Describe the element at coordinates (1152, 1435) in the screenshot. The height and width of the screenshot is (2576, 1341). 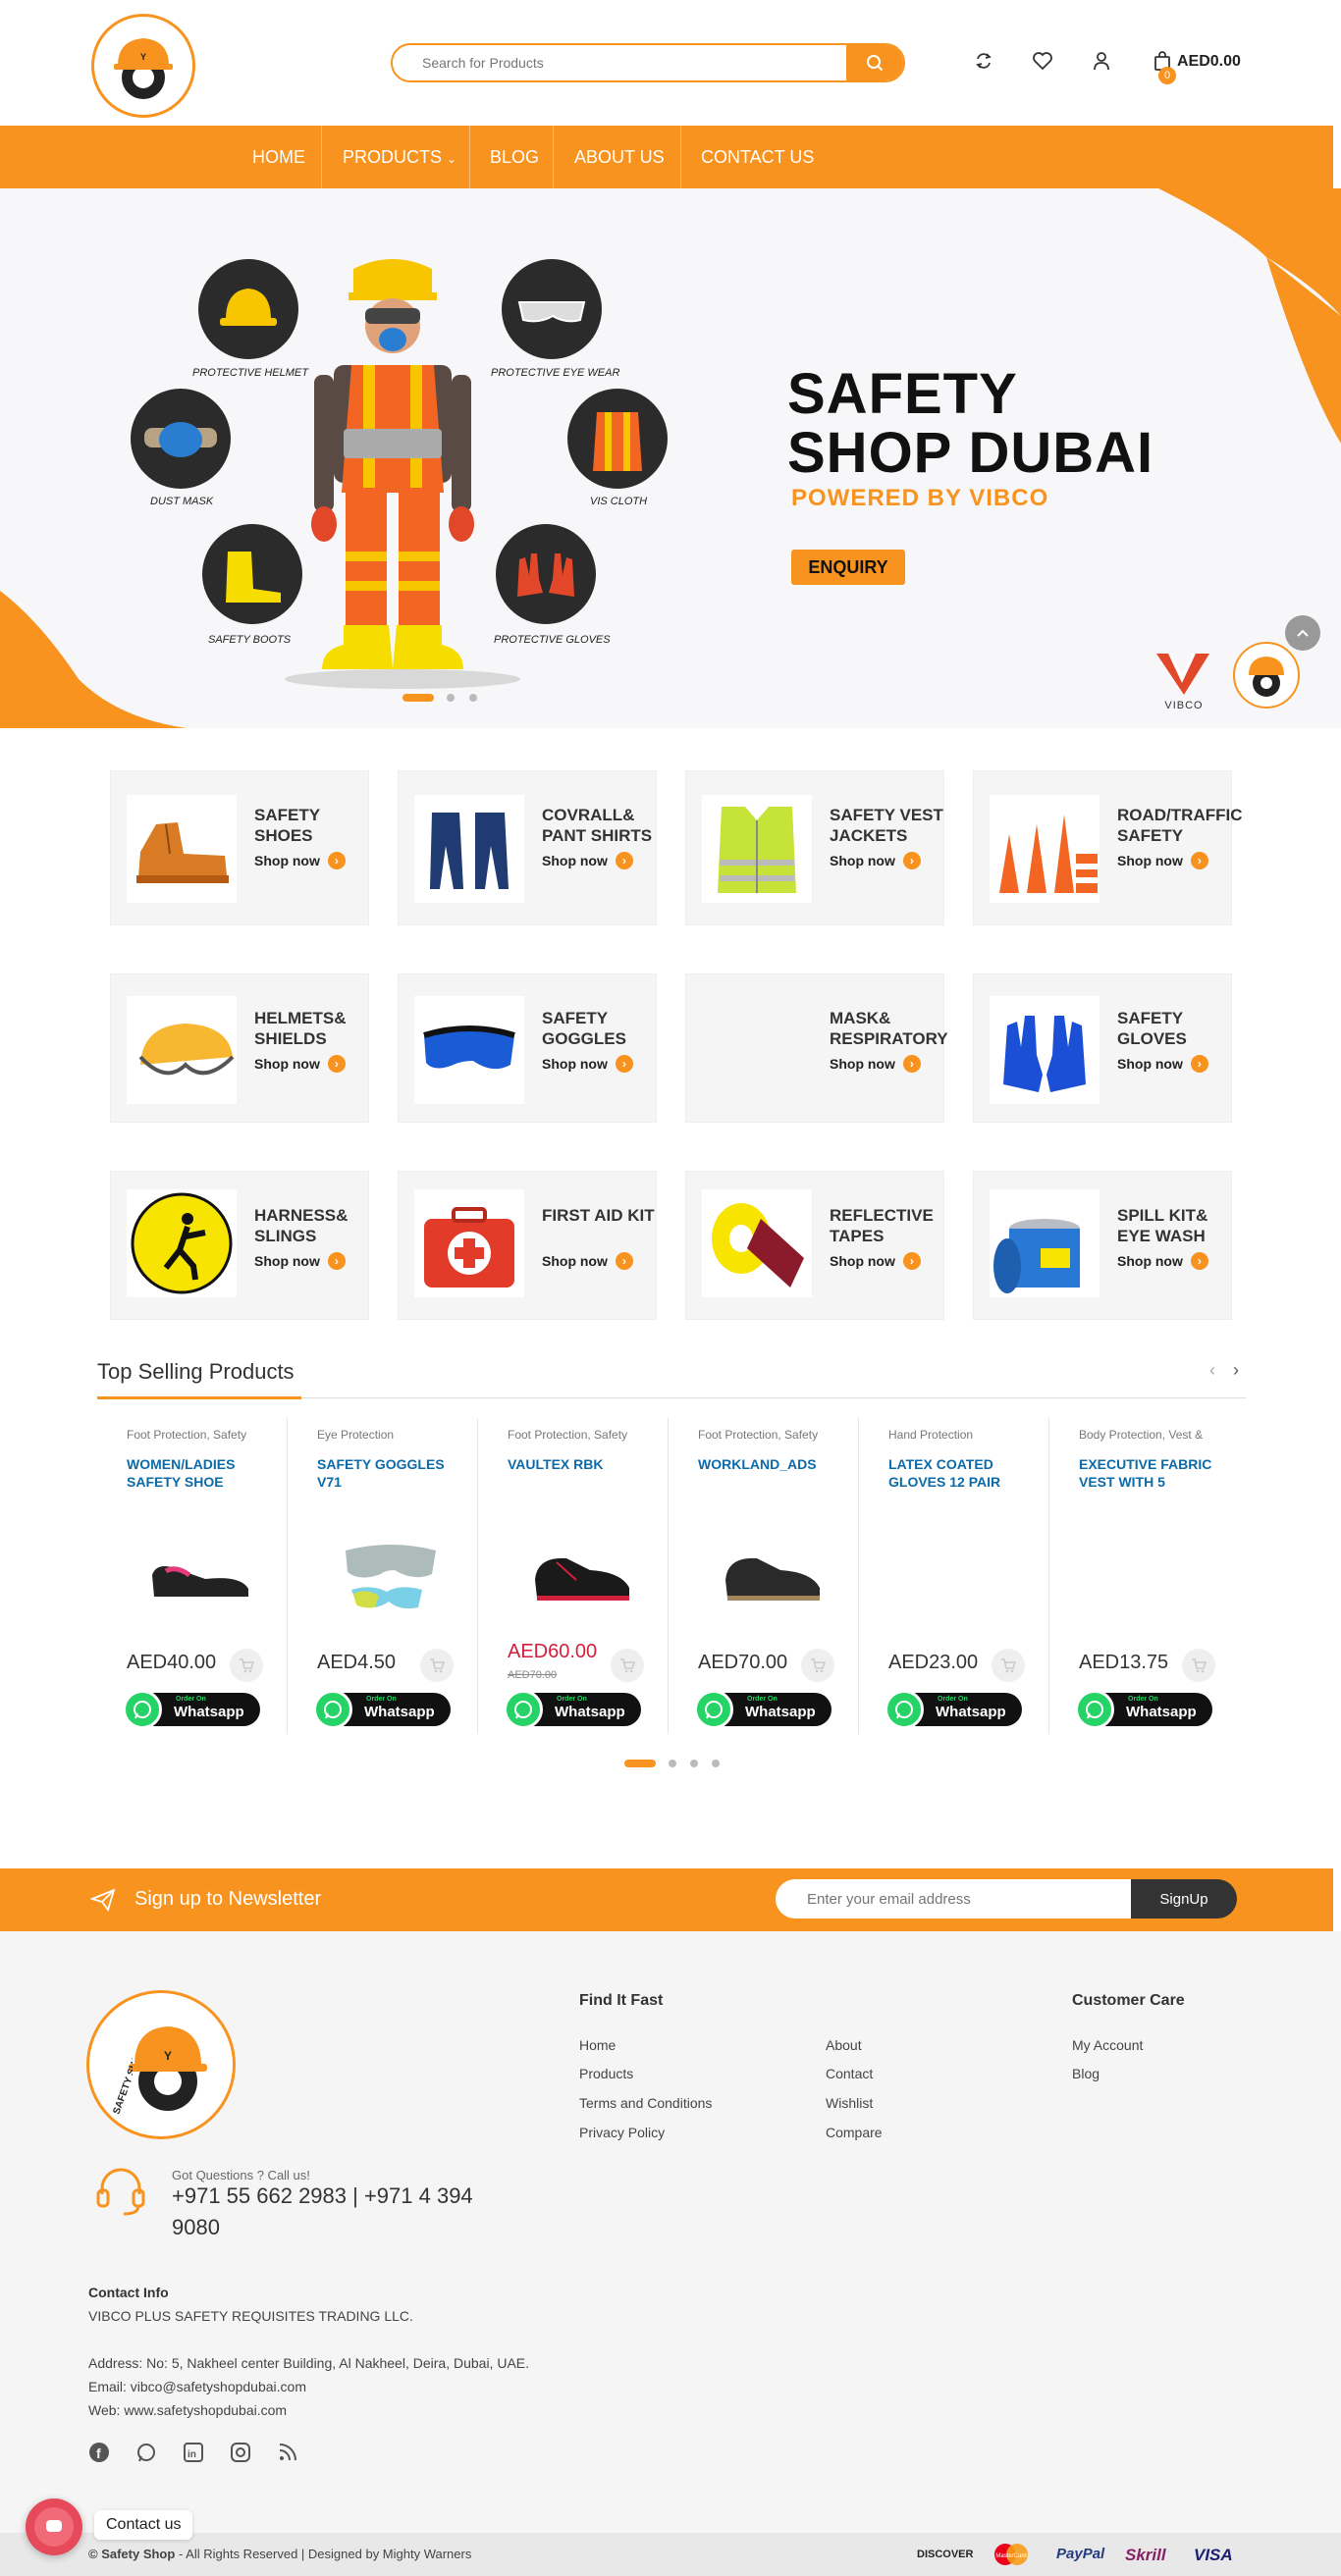
I see `product-category: Body Protection, Vest &` at that location.